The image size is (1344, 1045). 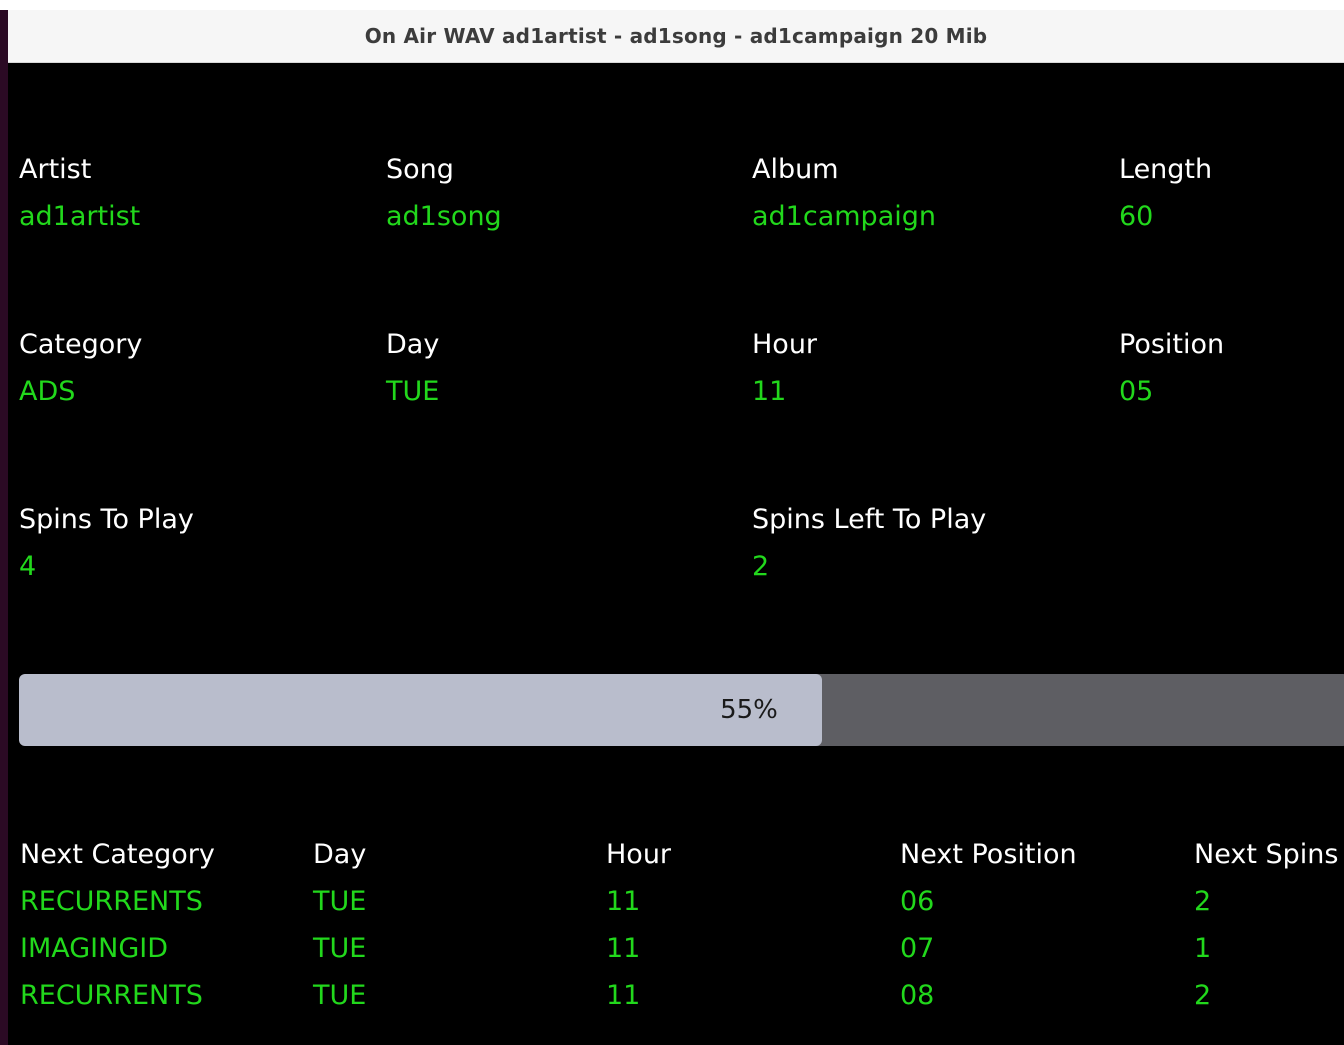 What do you see at coordinates (55, 169) in the screenshot?
I see `artist-label: Artist` at bounding box center [55, 169].